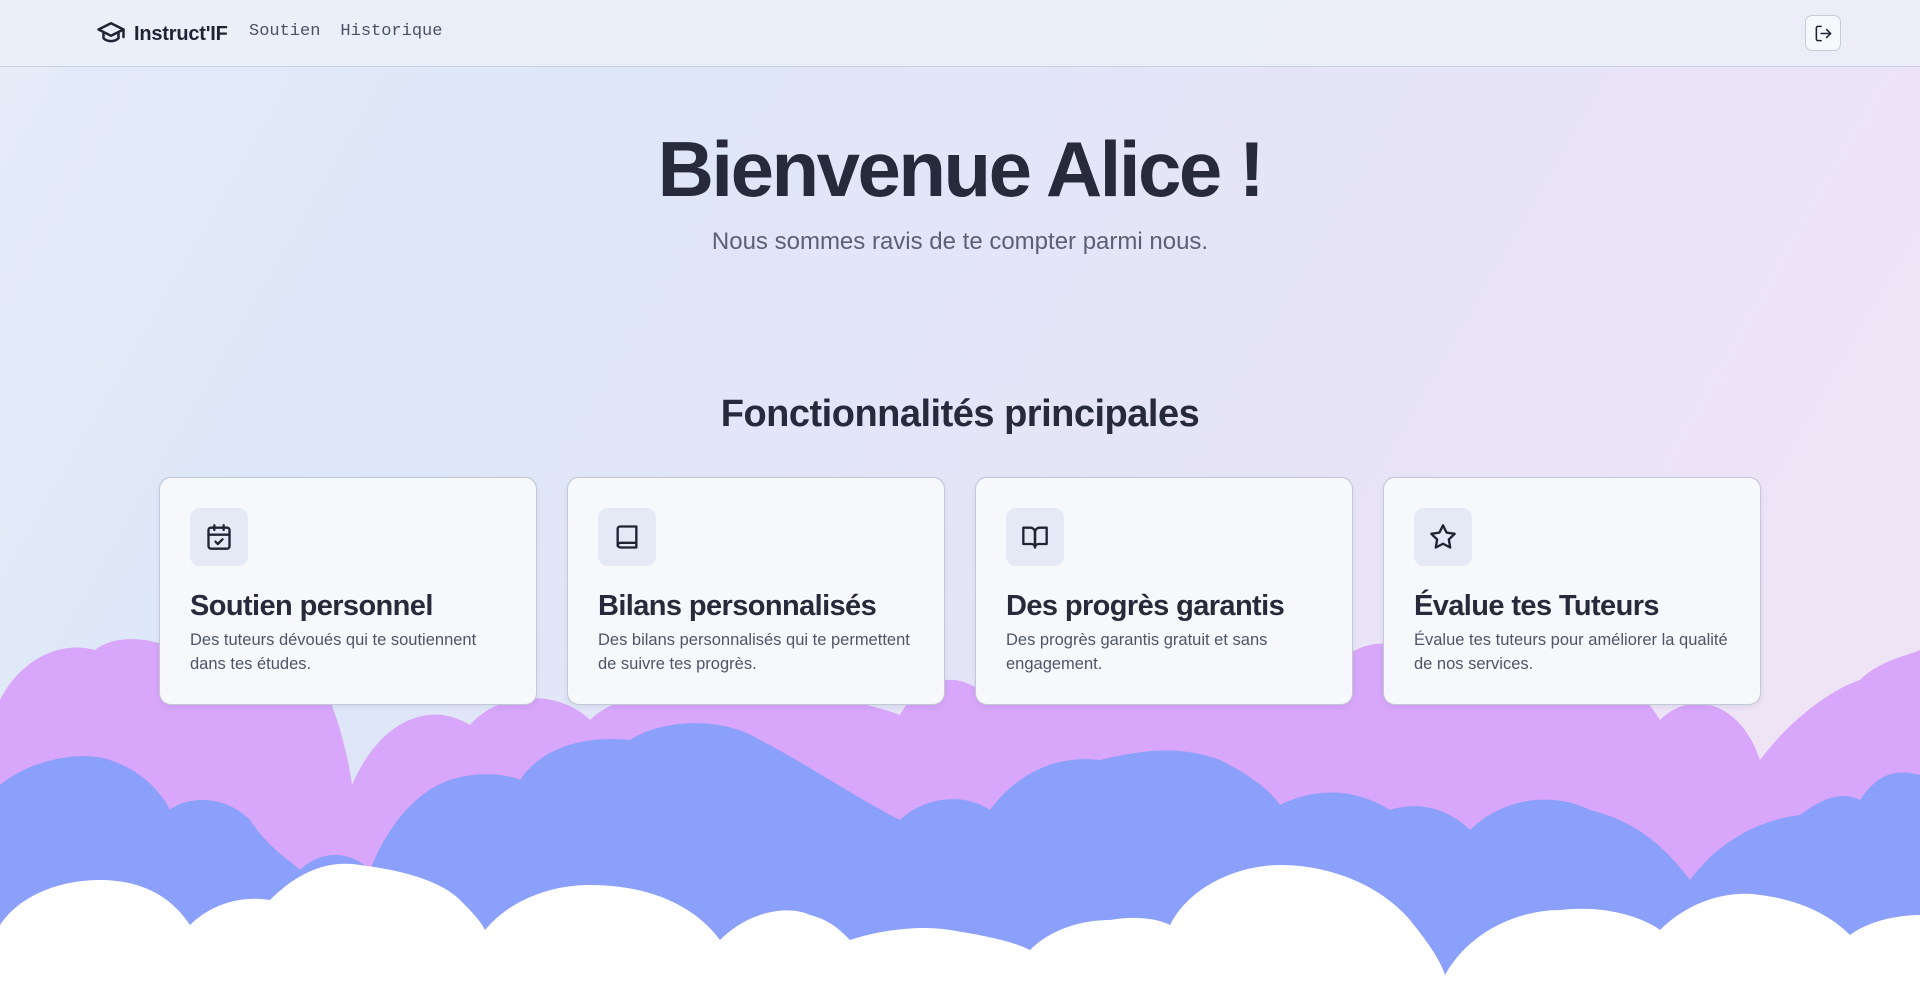  Describe the element at coordinates (111, 34) in the screenshot. I see `graduation-cap-icon` at that location.